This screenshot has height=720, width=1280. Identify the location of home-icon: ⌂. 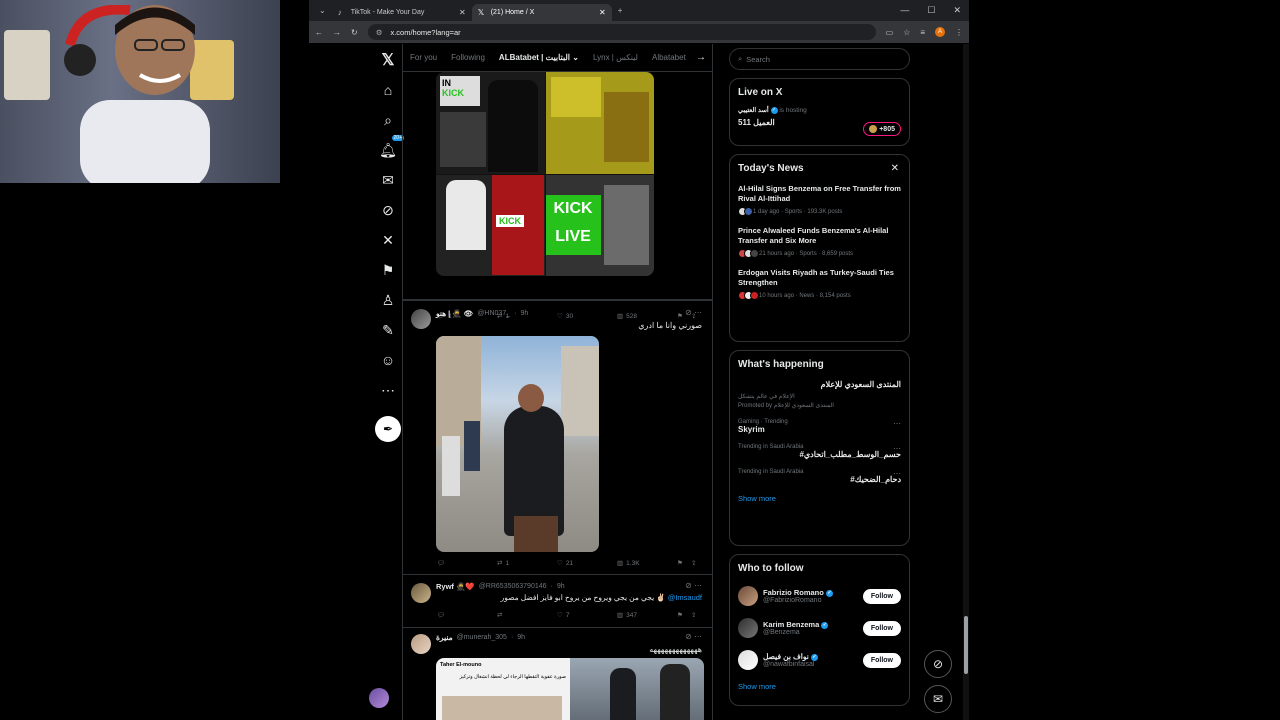
(388, 90).